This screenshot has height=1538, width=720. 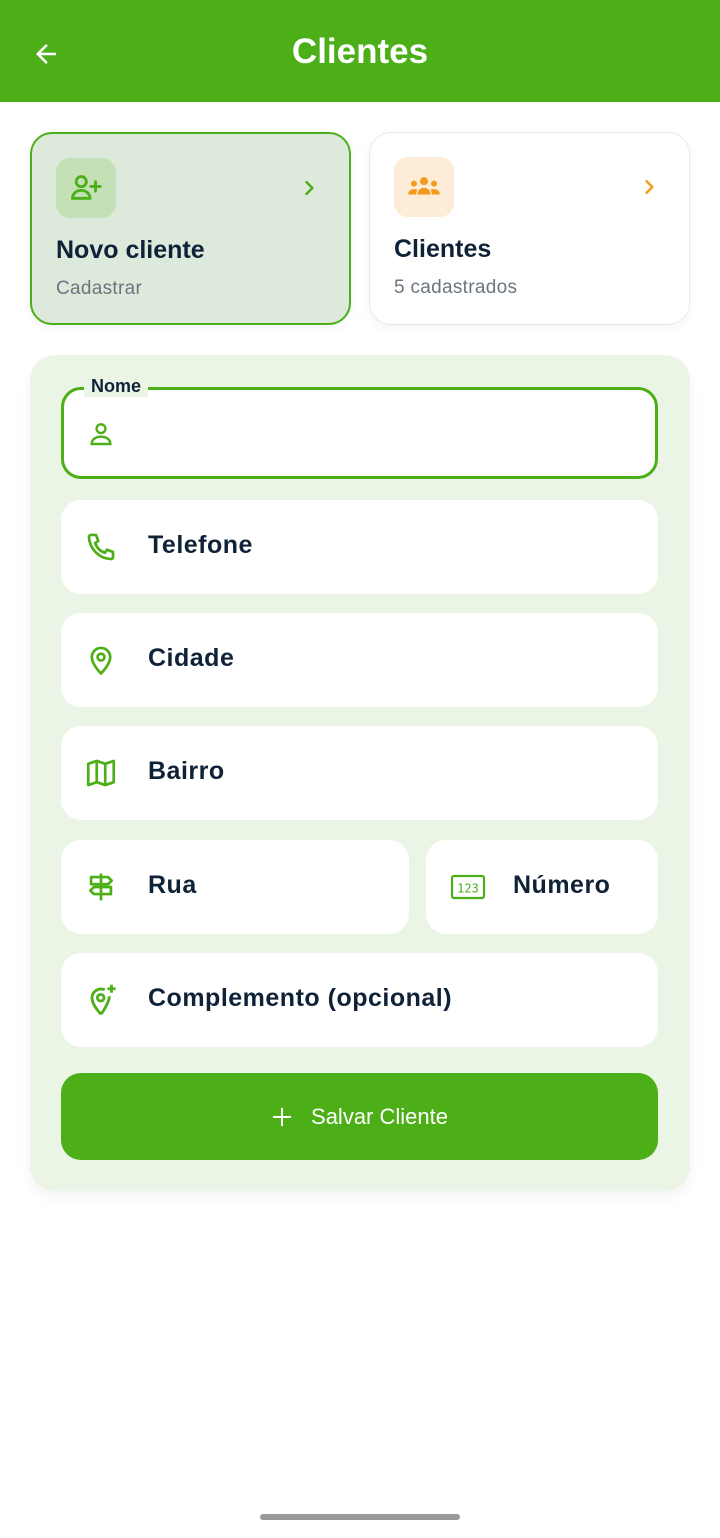 I want to click on location-pin-icon, so click(x=101, y=660).